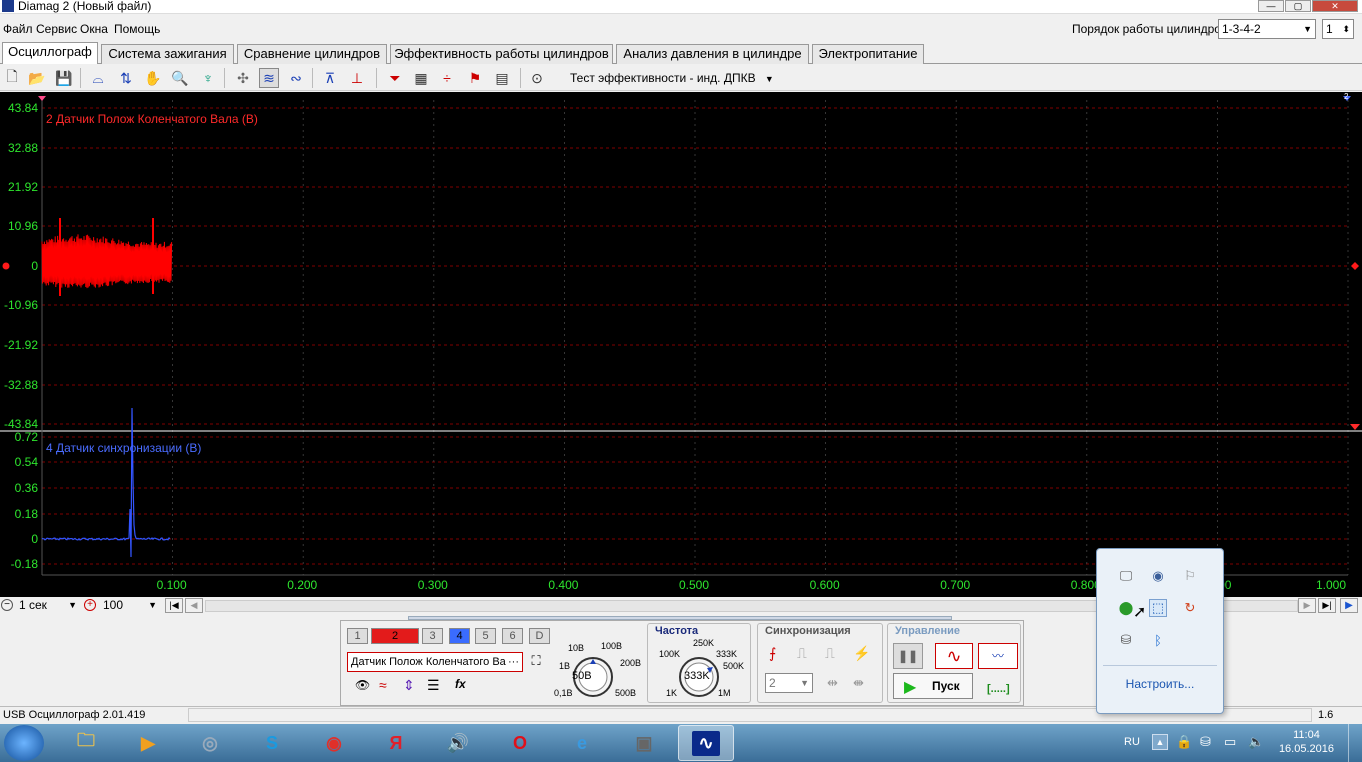 This screenshot has height=762, width=1362. What do you see at coordinates (174, 605) in the screenshot?
I see `go-start-button: |◀` at bounding box center [174, 605].